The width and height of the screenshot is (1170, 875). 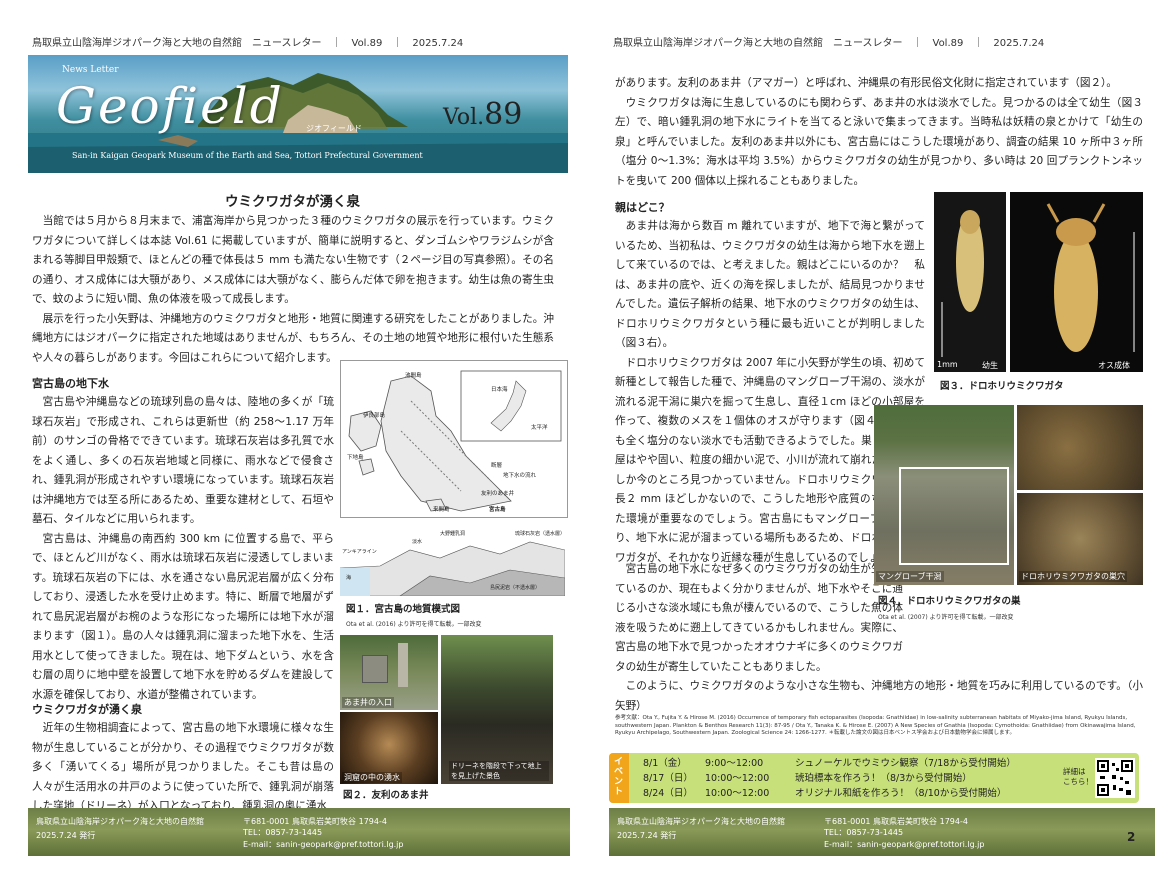 What do you see at coordinates (944, 495) in the screenshot?
I see `photo-mangrove-flat: マングローブ干潟` at bounding box center [944, 495].